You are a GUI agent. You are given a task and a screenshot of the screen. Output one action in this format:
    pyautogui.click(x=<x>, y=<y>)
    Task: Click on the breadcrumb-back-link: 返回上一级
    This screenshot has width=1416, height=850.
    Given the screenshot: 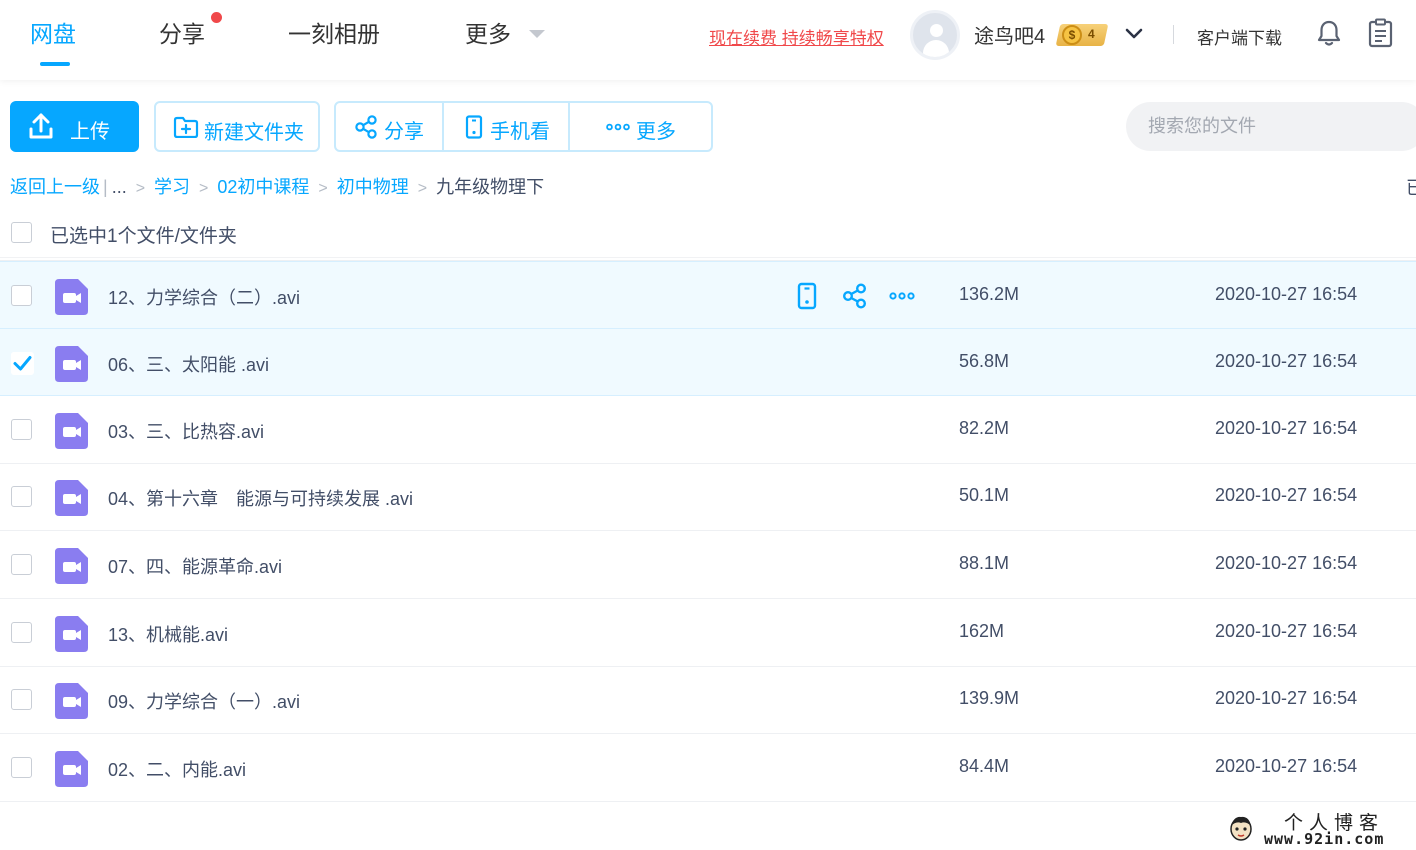 What is the action you would take?
    pyautogui.click(x=55, y=186)
    